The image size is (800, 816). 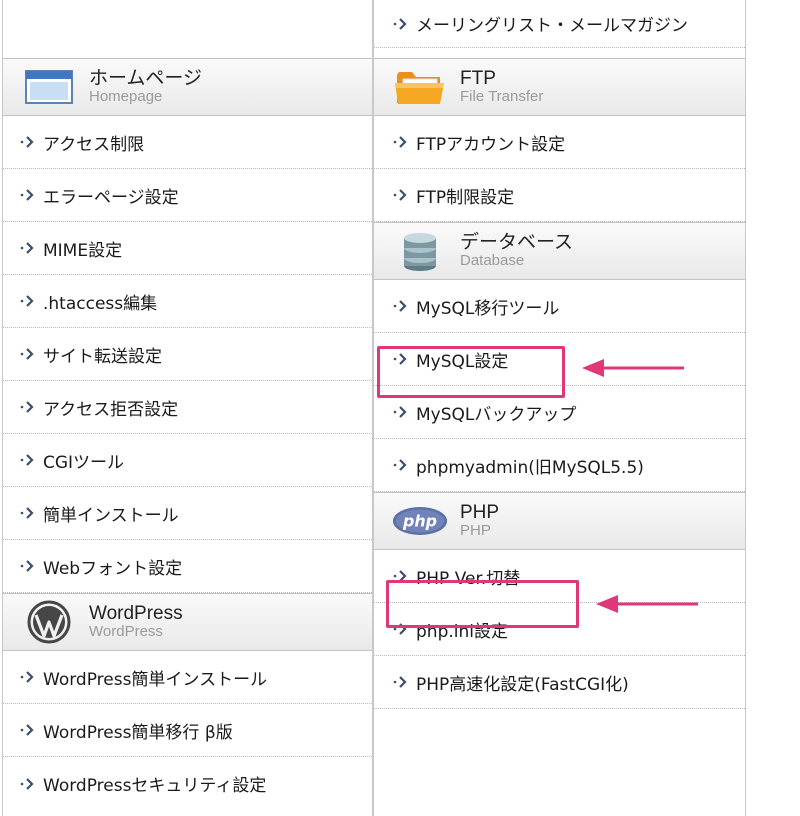 I want to click on php-section-title: PHP, so click(x=480, y=513).